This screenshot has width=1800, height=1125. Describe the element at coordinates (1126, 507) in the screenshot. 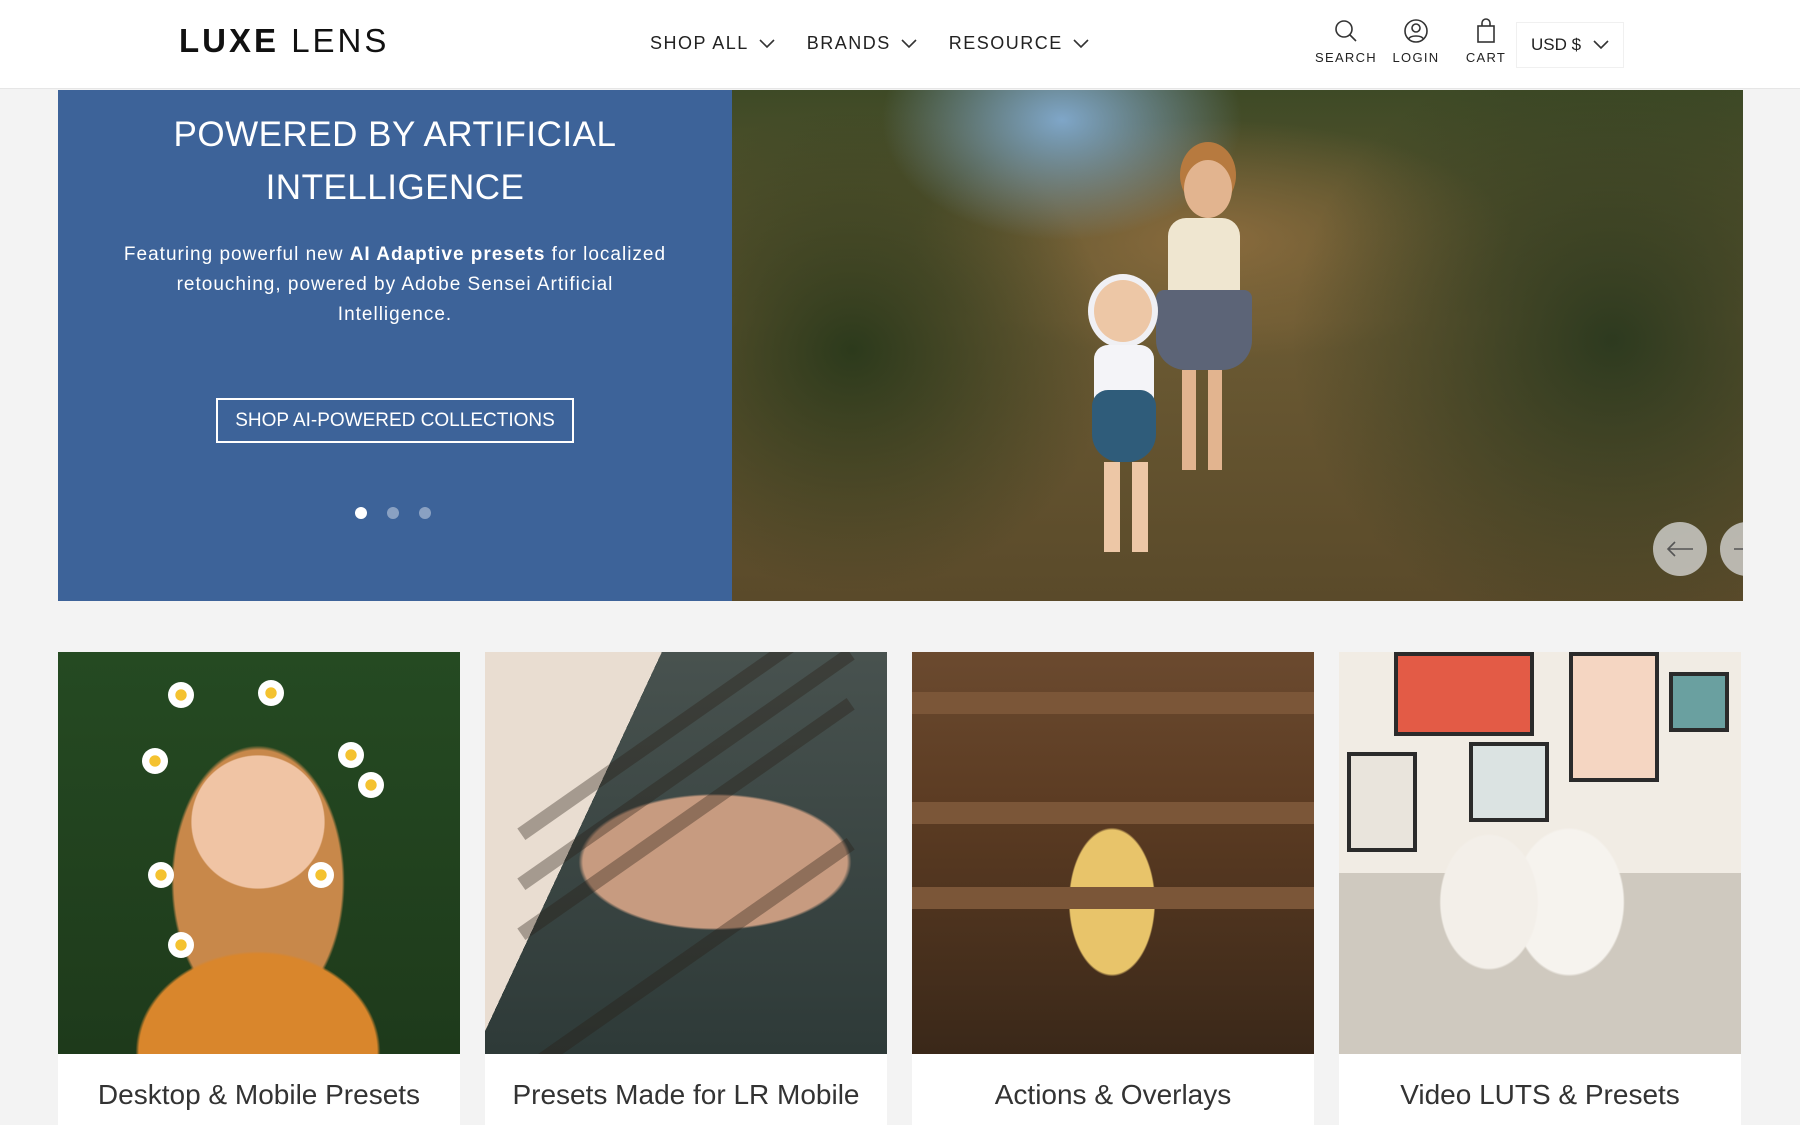

I see `toddler-figure-legs` at that location.